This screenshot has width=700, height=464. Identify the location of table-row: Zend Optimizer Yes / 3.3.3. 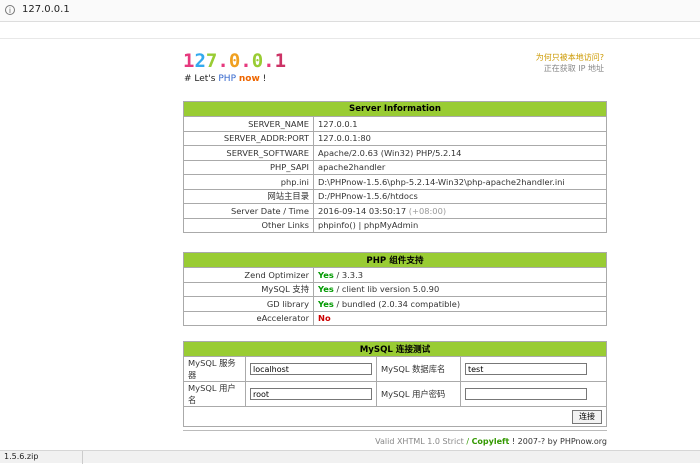
(395, 275).